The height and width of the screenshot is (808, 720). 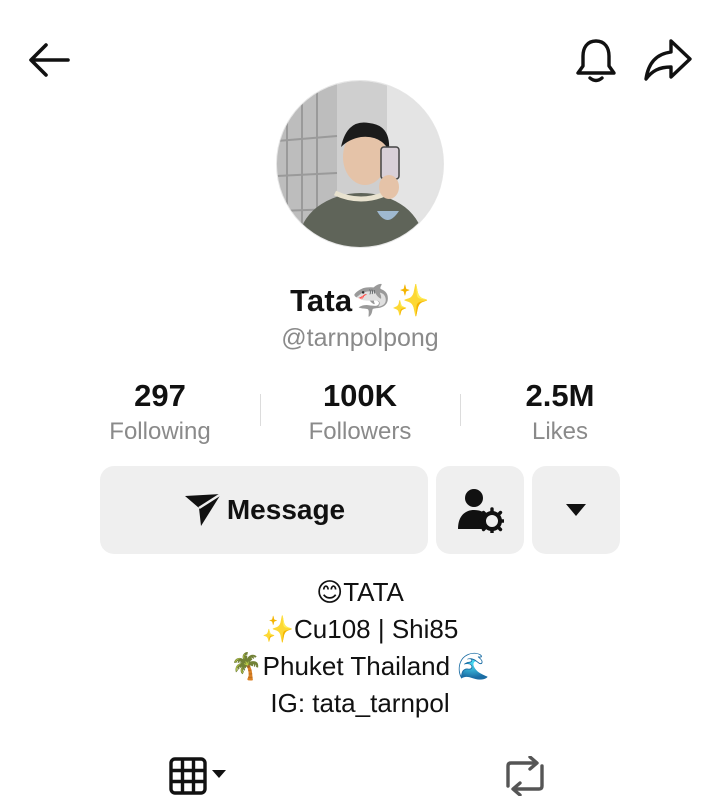 I want to click on display-name: Tata, so click(x=321, y=300).